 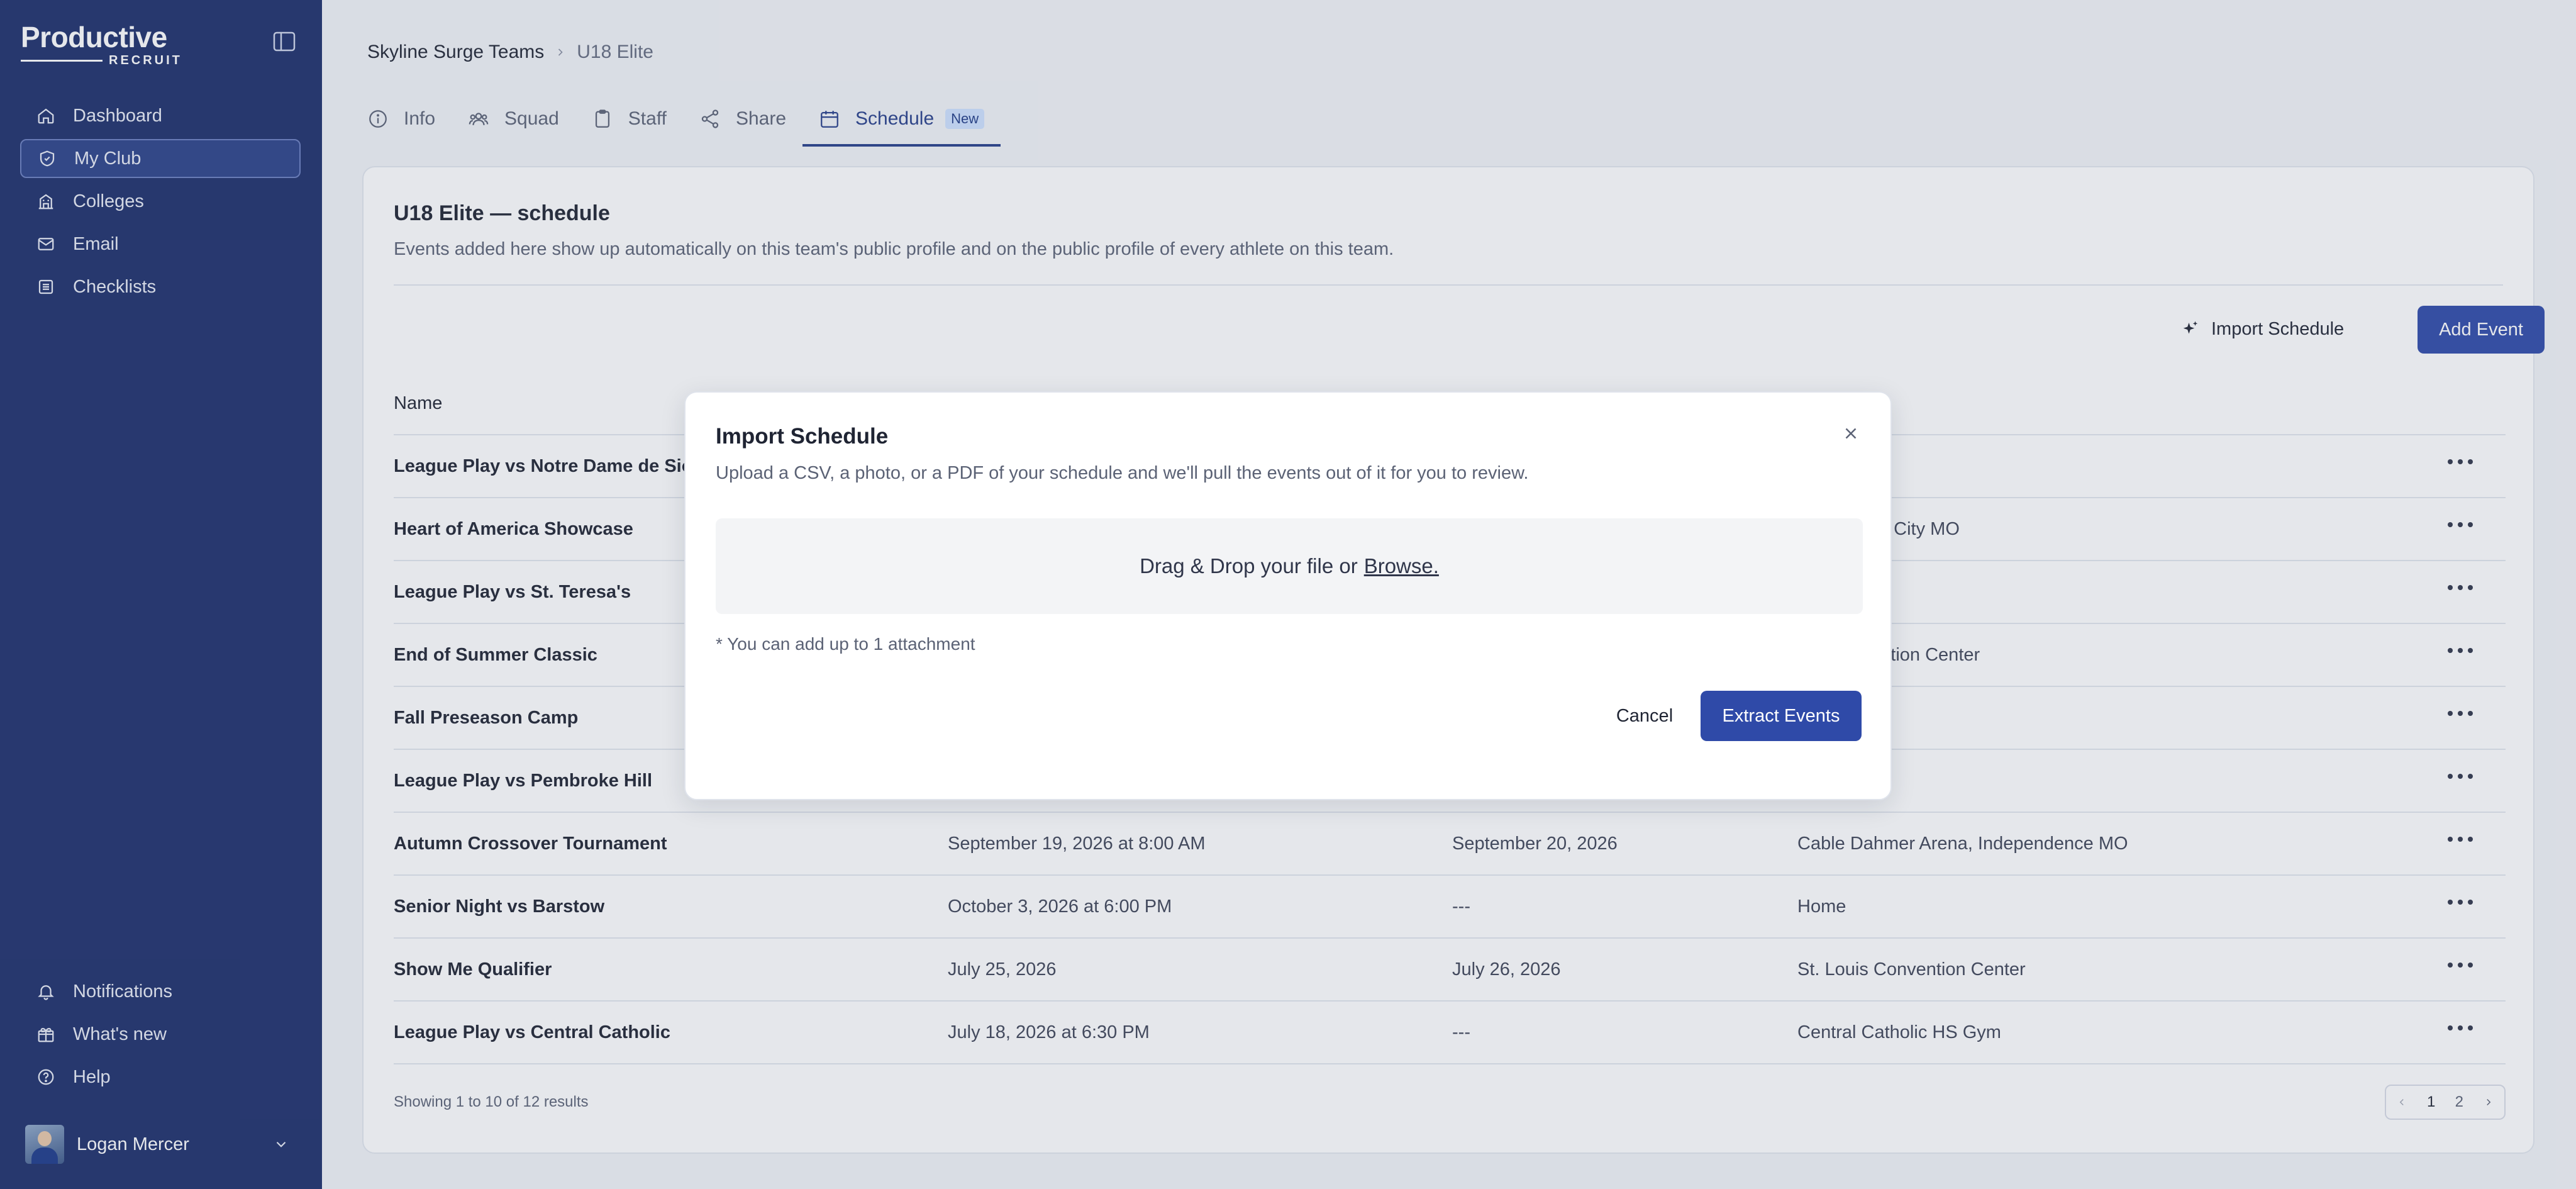 I want to click on attachment-note: * You can add up to 1 attachment, so click(x=845, y=644).